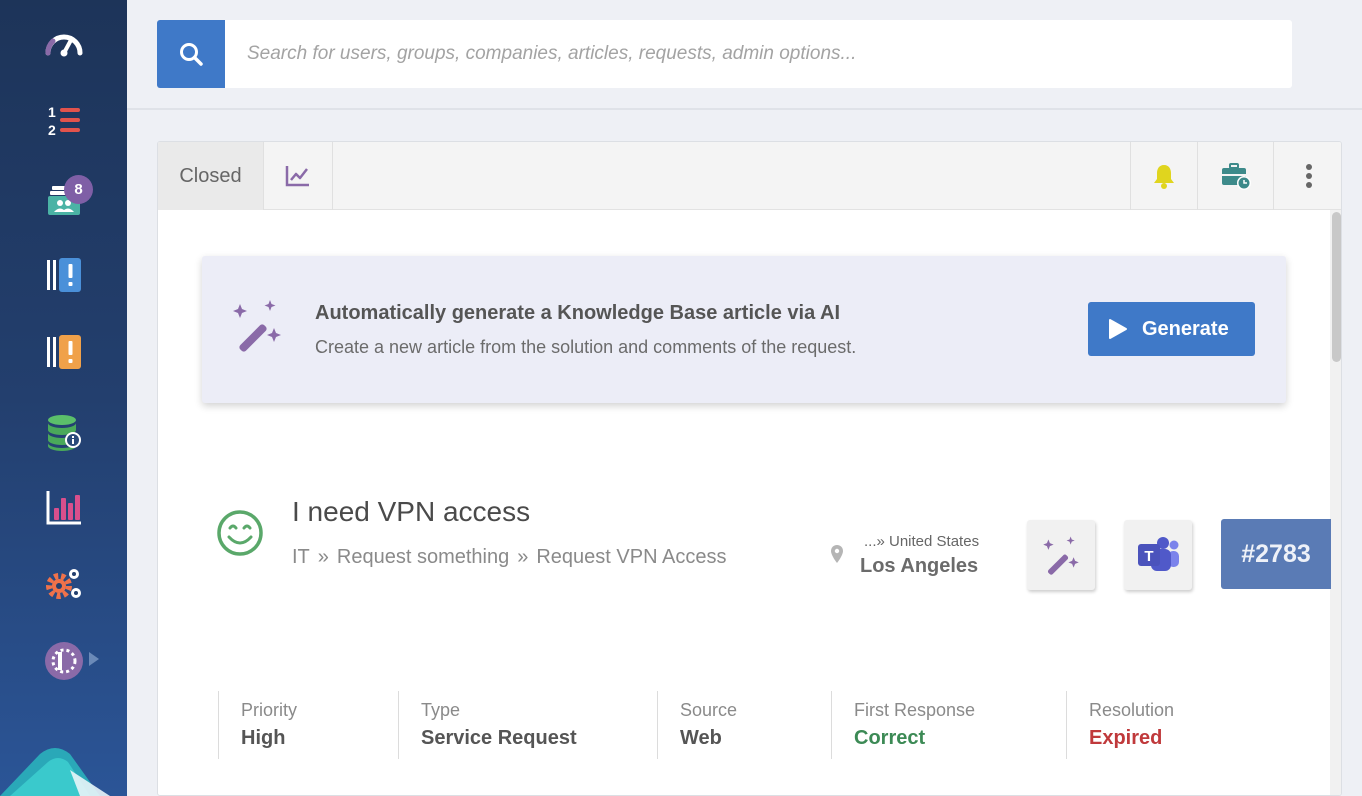 This screenshot has height=796, width=1362. What do you see at coordinates (744, 725) in the screenshot?
I see `stat-source: Source Web` at bounding box center [744, 725].